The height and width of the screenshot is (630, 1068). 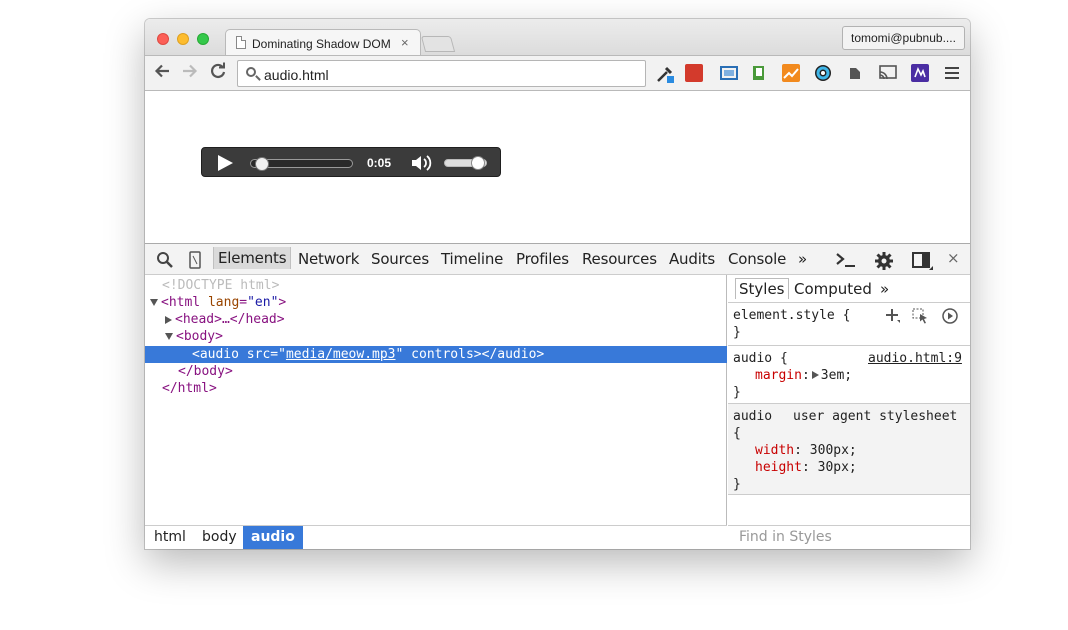 I want to click on expand-shorthand-icon, so click(x=815, y=375).